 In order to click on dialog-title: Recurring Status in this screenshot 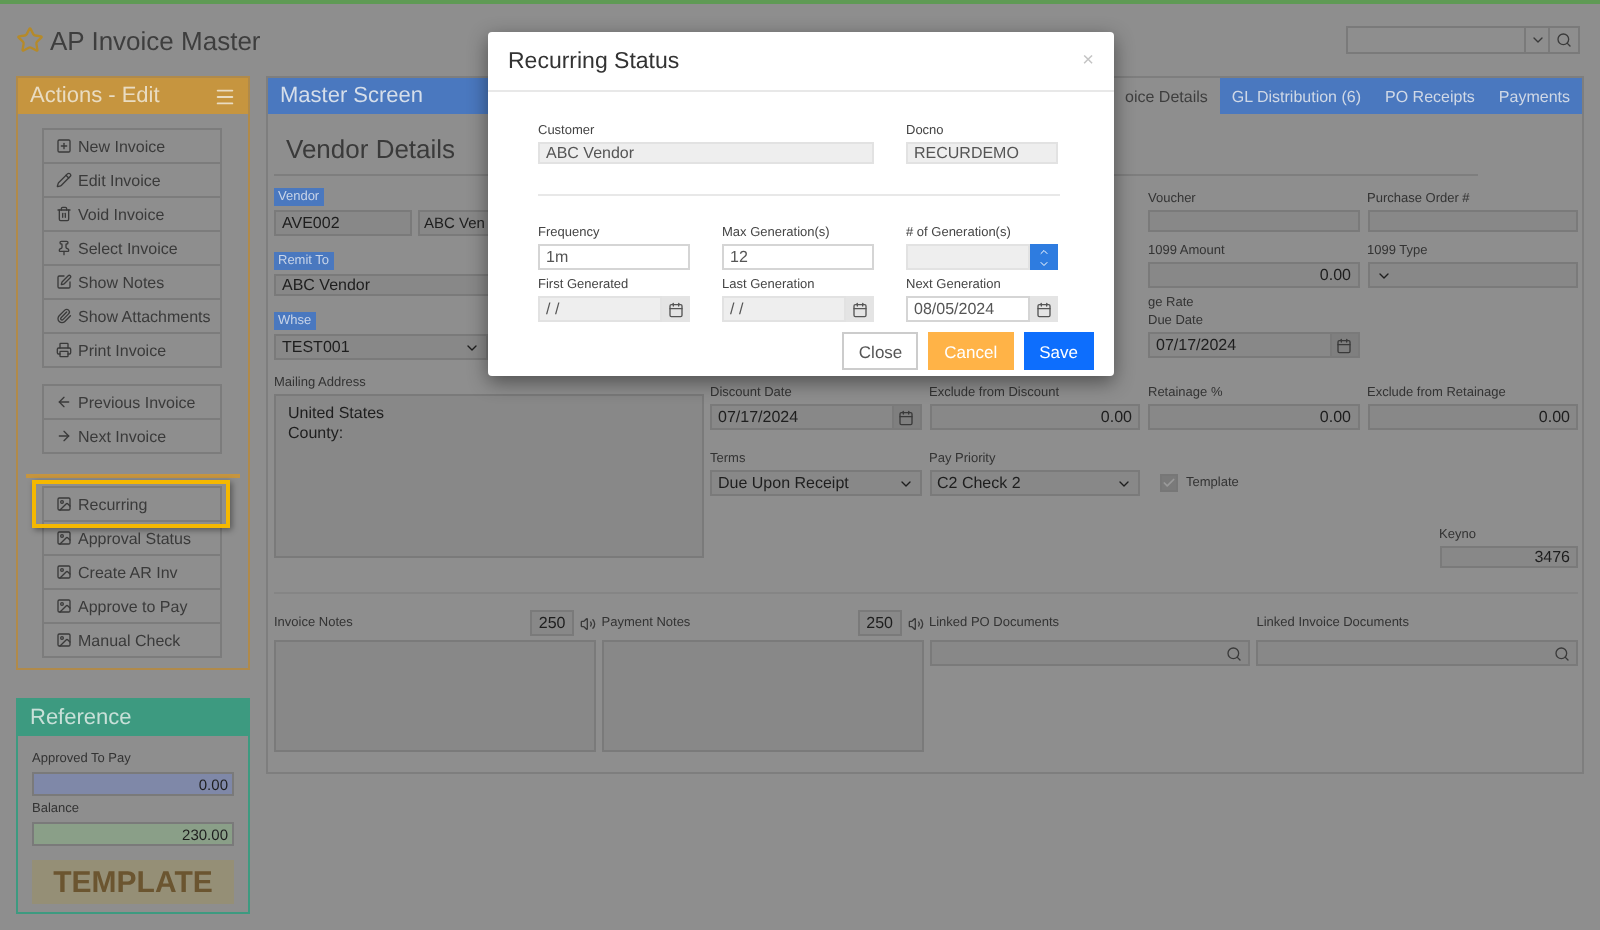, I will do `click(594, 61)`.